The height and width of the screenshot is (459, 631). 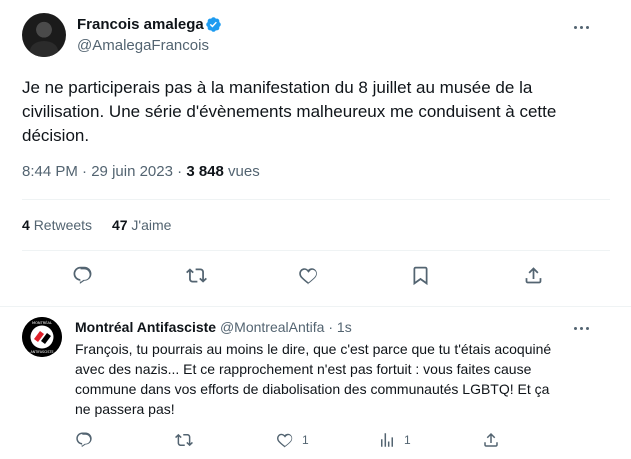 What do you see at coordinates (581, 27) in the screenshot?
I see `more-options-icon` at bounding box center [581, 27].